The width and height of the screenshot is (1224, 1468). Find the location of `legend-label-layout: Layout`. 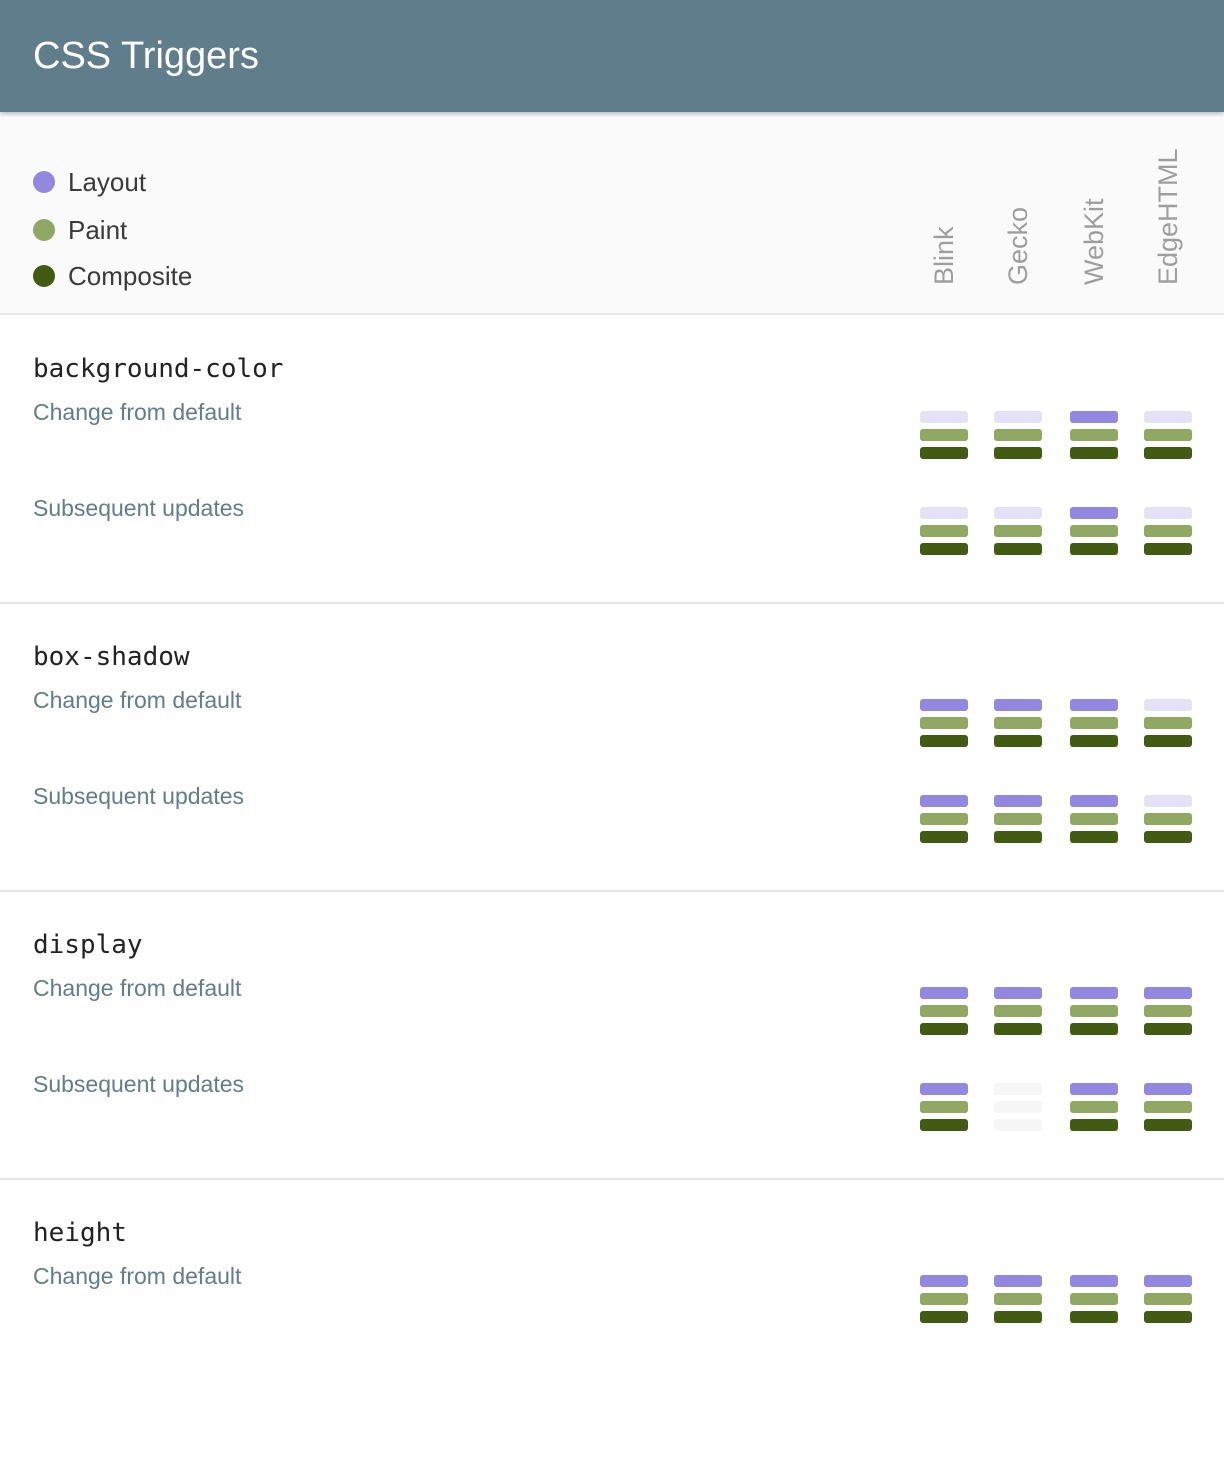

legend-label-layout: Layout is located at coordinates (107, 181).